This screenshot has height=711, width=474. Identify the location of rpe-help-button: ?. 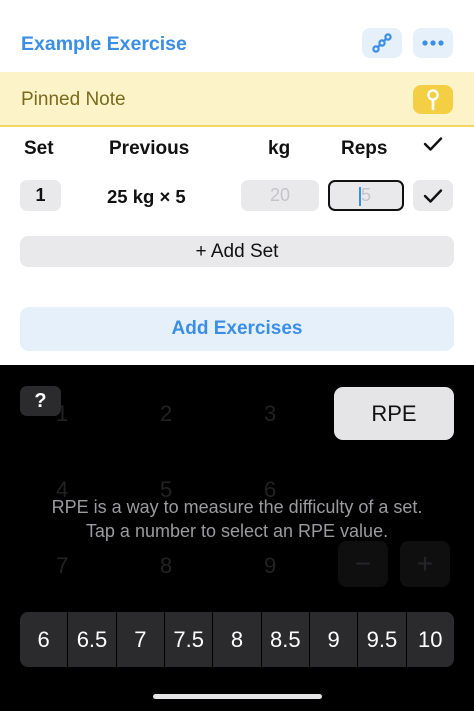
(40, 401).